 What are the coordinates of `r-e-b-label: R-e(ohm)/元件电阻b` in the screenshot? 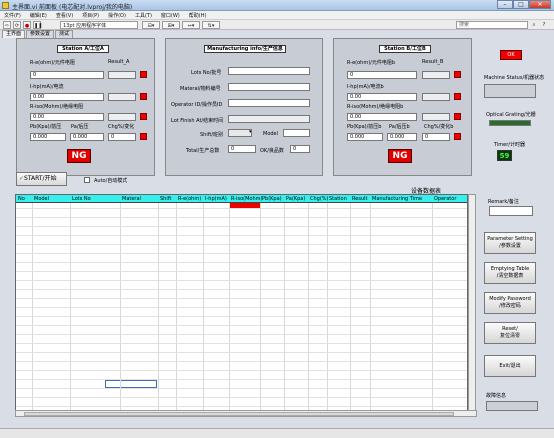 It's located at (371, 63).